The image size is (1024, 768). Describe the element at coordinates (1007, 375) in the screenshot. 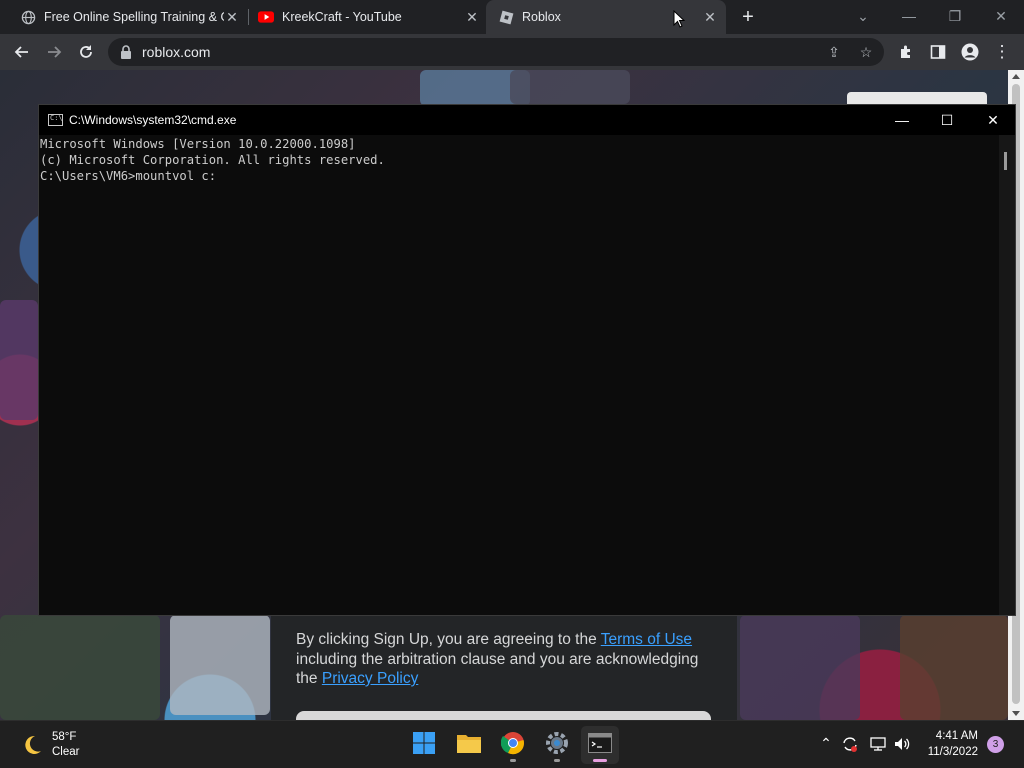

I see `cmd-scrollbar` at that location.